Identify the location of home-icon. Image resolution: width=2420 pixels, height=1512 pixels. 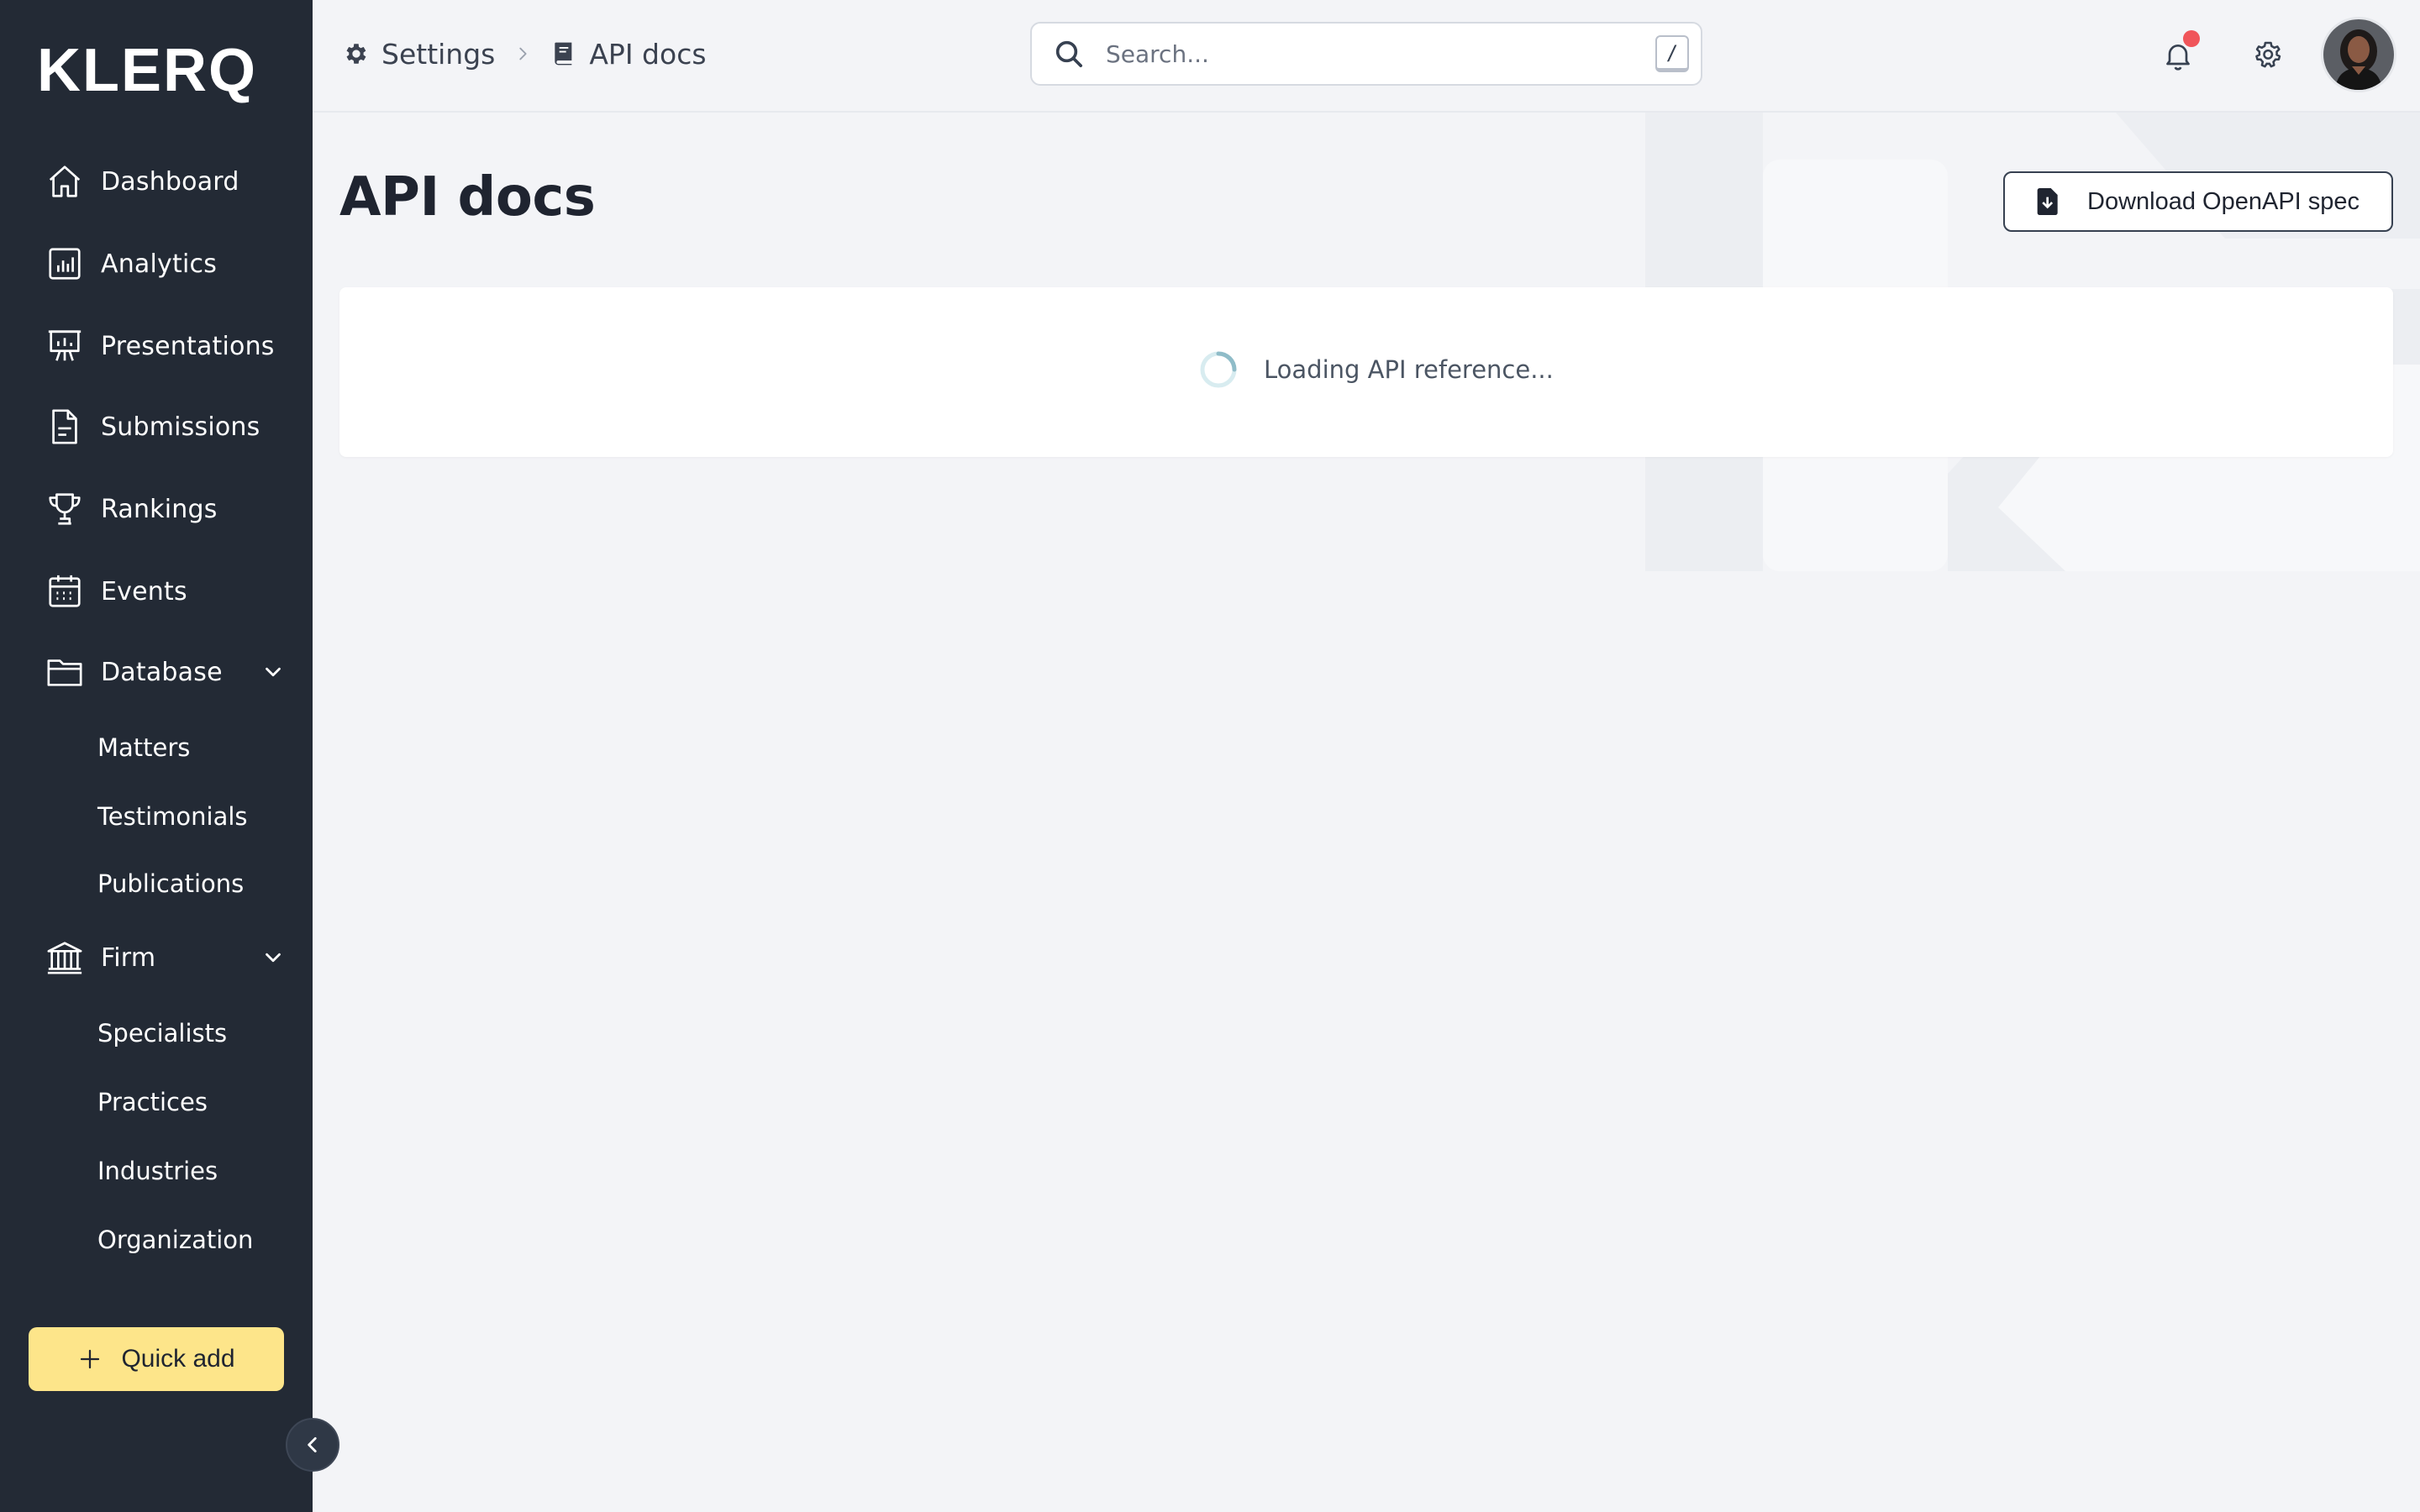
(65, 181).